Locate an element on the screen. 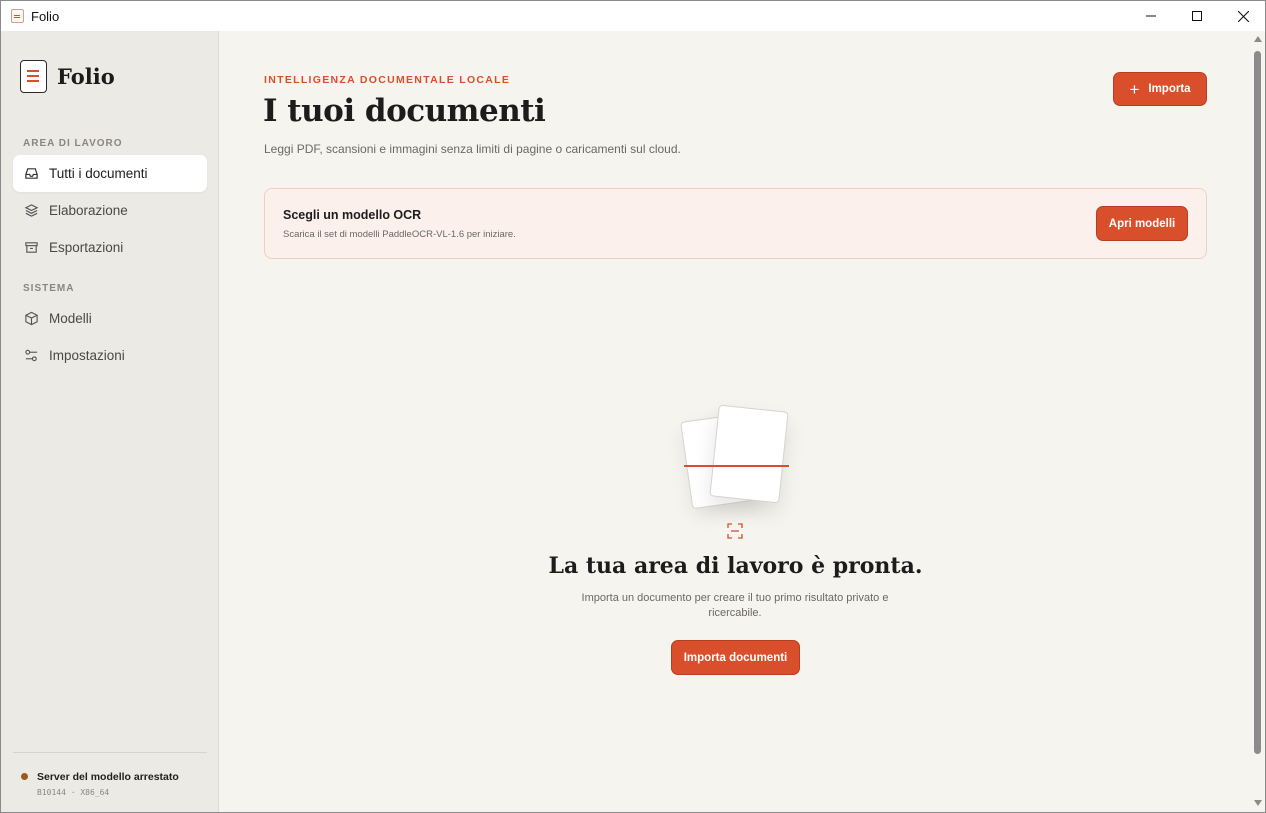  archive-icon is located at coordinates (31, 247).